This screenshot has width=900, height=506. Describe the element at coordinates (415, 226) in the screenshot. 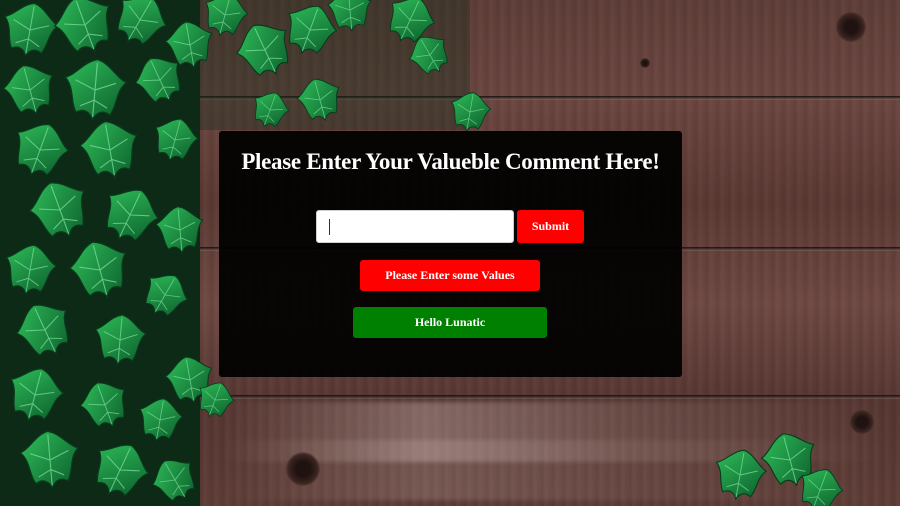

I see `comment-input` at that location.